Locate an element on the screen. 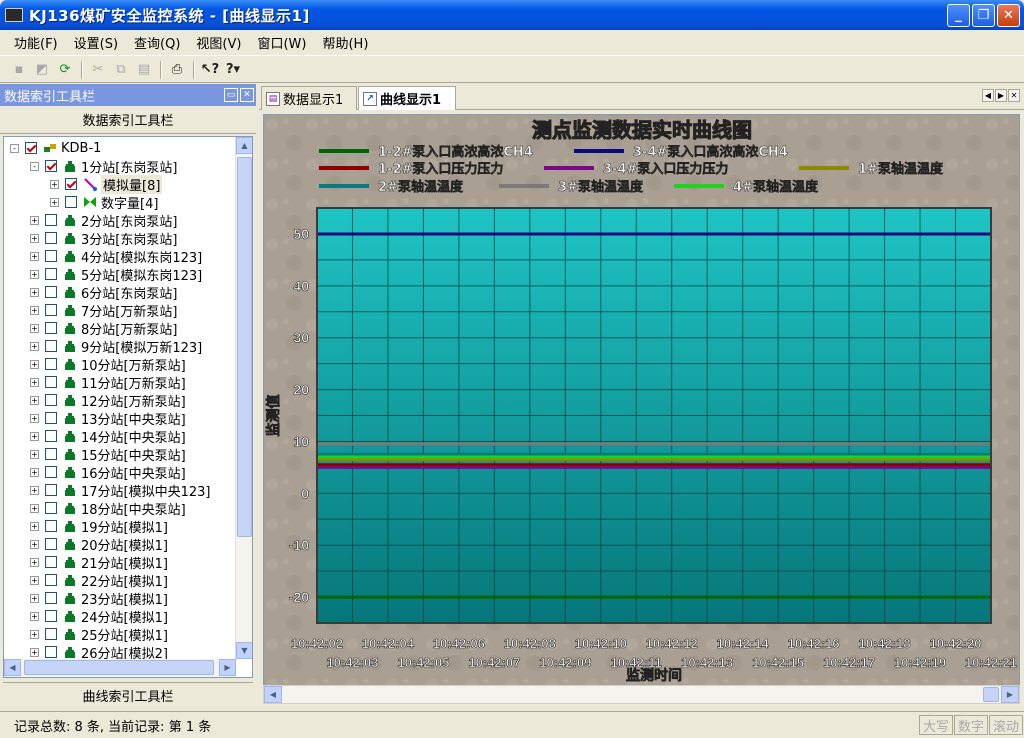 This screenshot has width=1024, height=738. tab-close-icon: ✕ is located at coordinates (1014, 95).